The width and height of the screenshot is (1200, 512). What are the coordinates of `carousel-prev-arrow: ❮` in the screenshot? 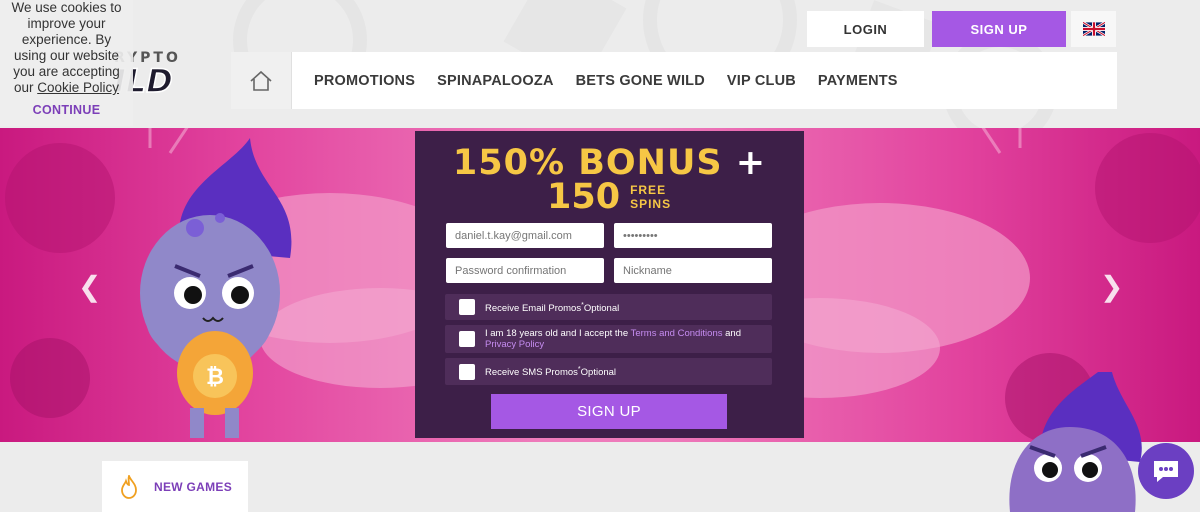 It's located at (89, 286).